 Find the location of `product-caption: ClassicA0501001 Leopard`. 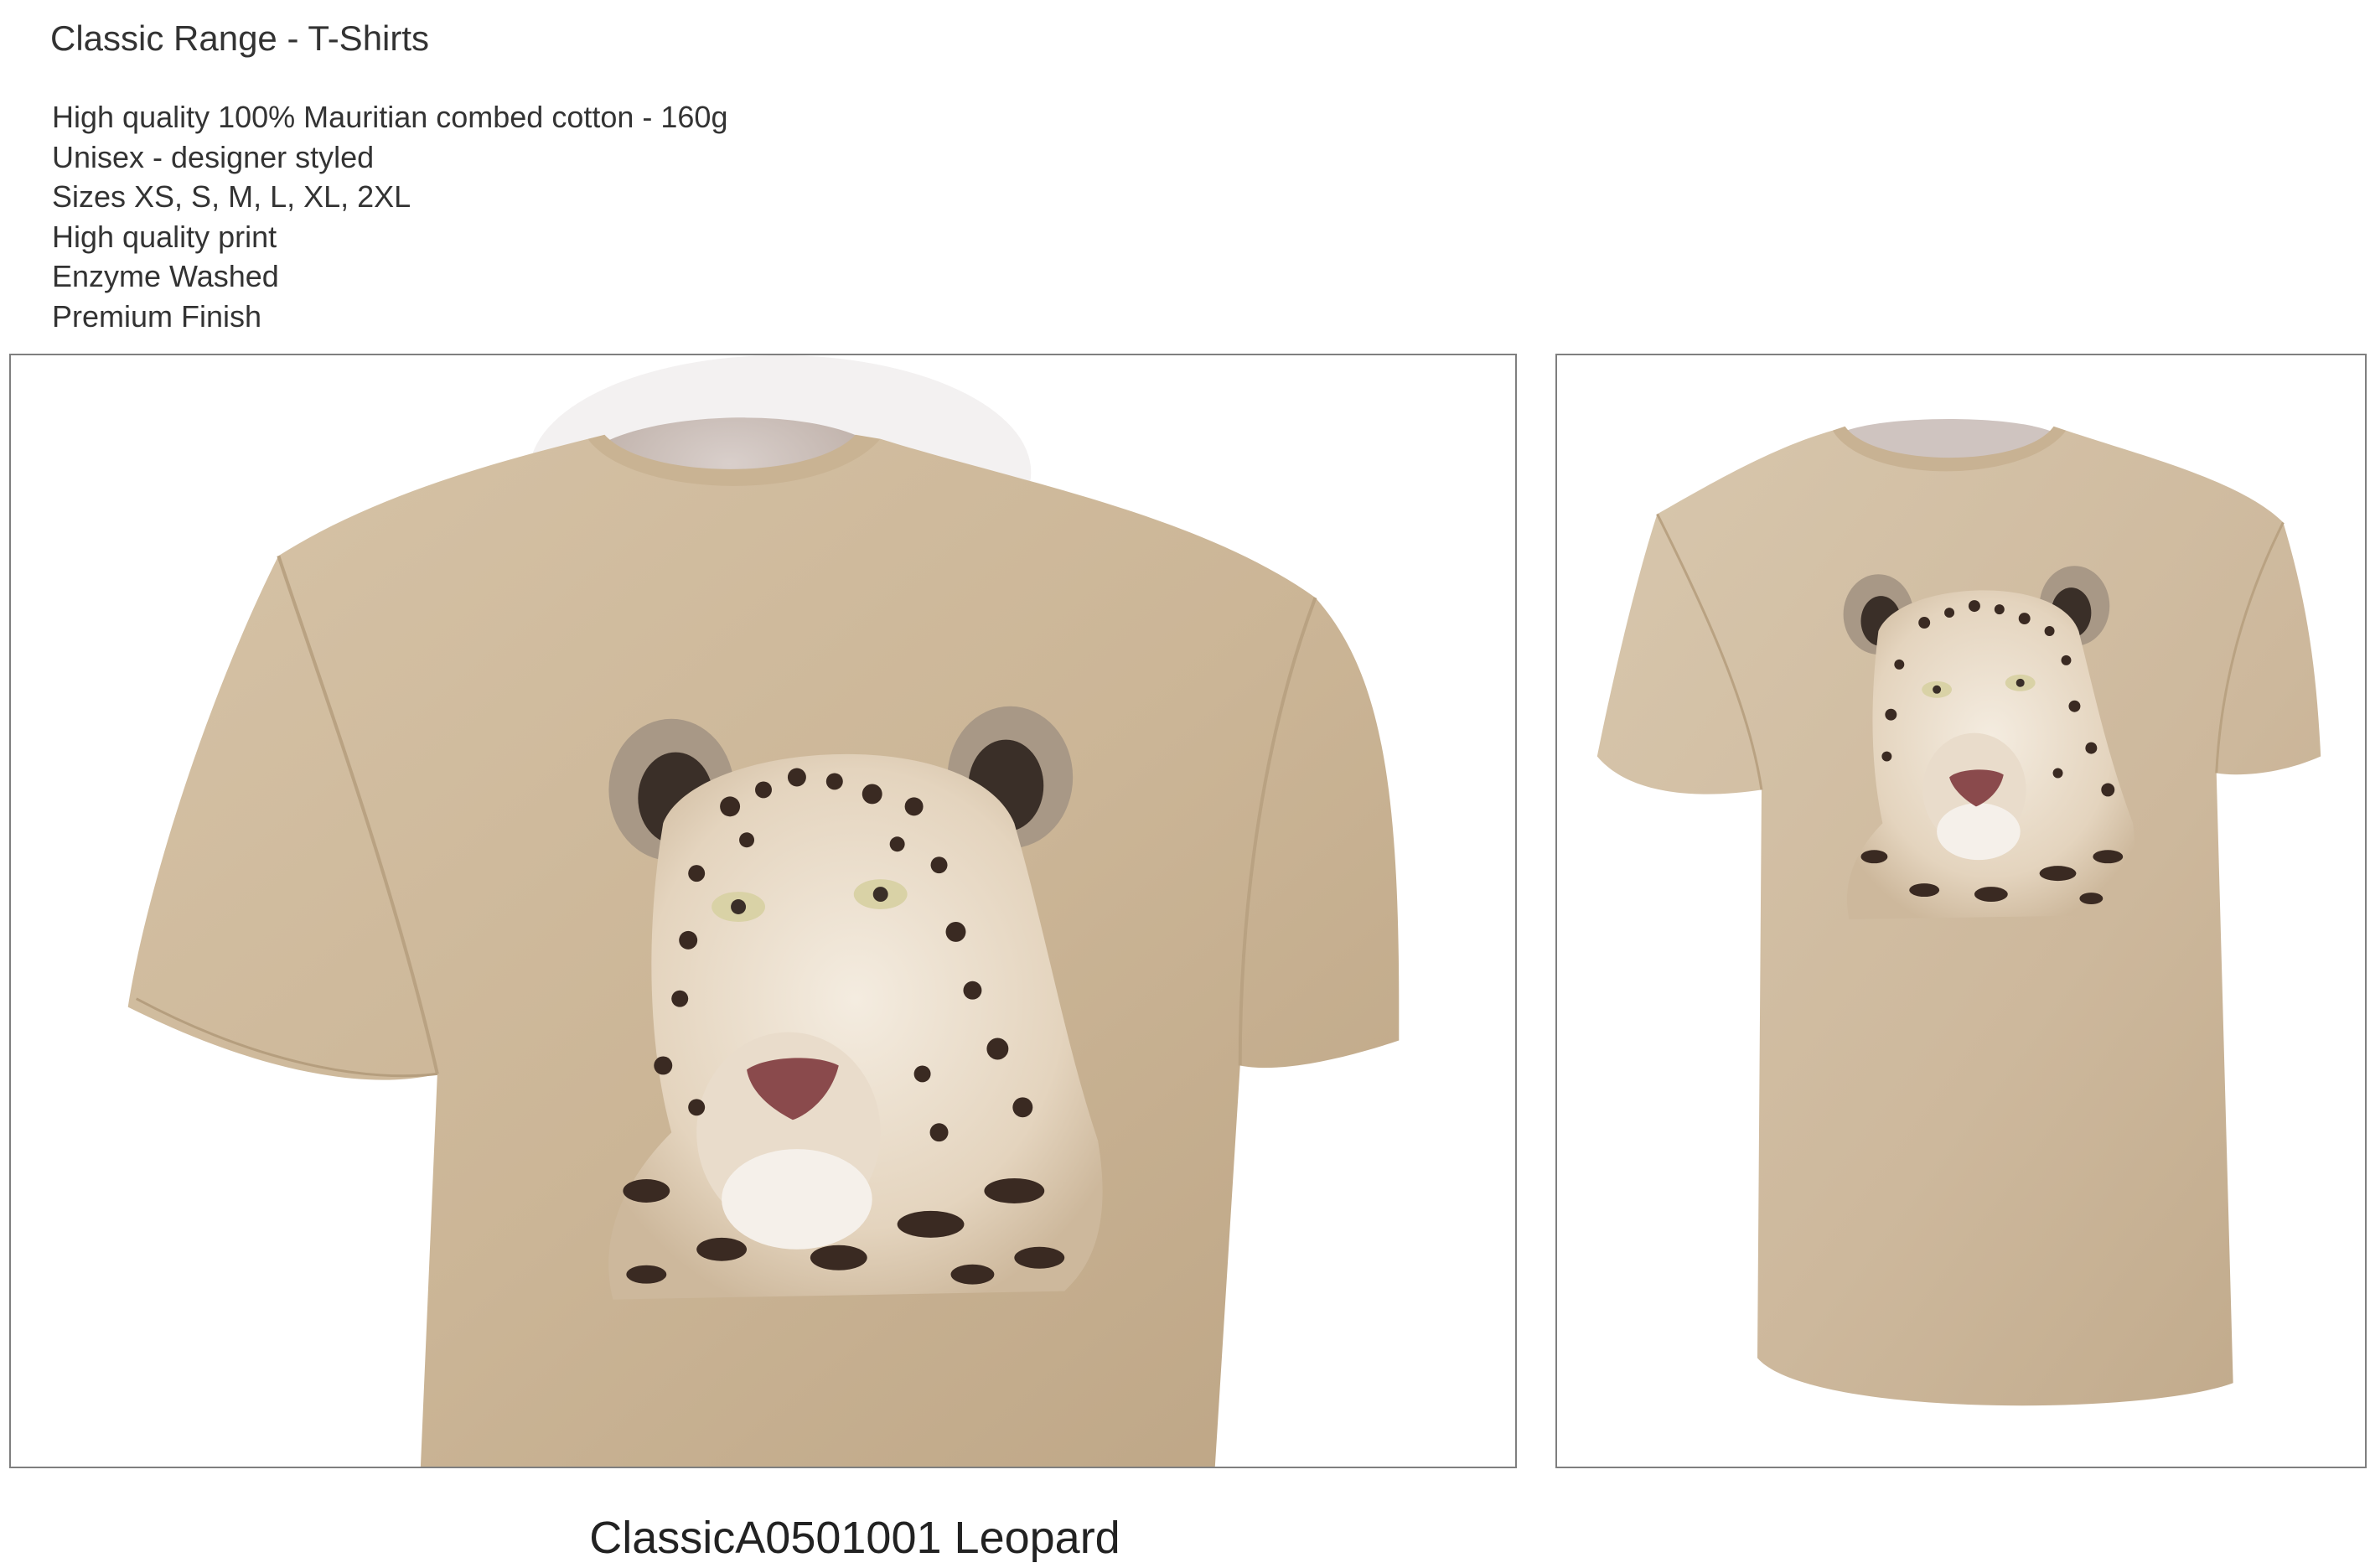

product-caption: ClassicA0501001 Leopard is located at coordinates (854, 1538).